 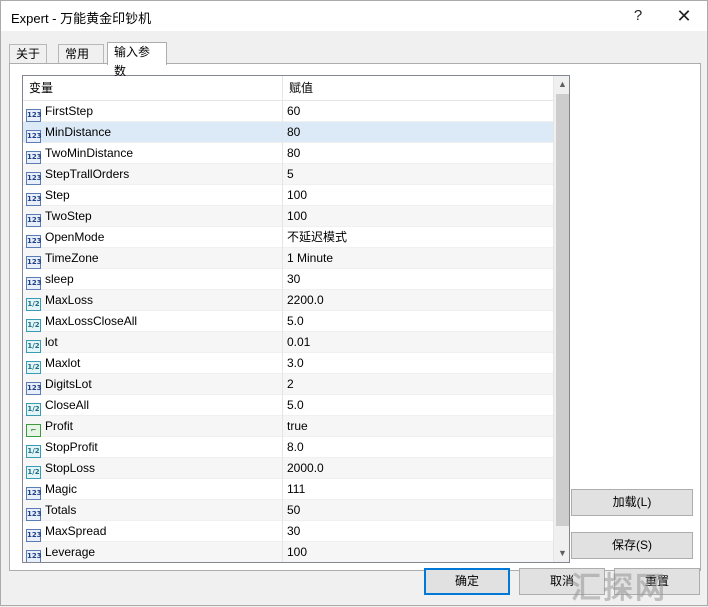 What do you see at coordinates (153, 468) in the screenshot?
I see `variable-cell: 1/2 StopLoss` at bounding box center [153, 468].